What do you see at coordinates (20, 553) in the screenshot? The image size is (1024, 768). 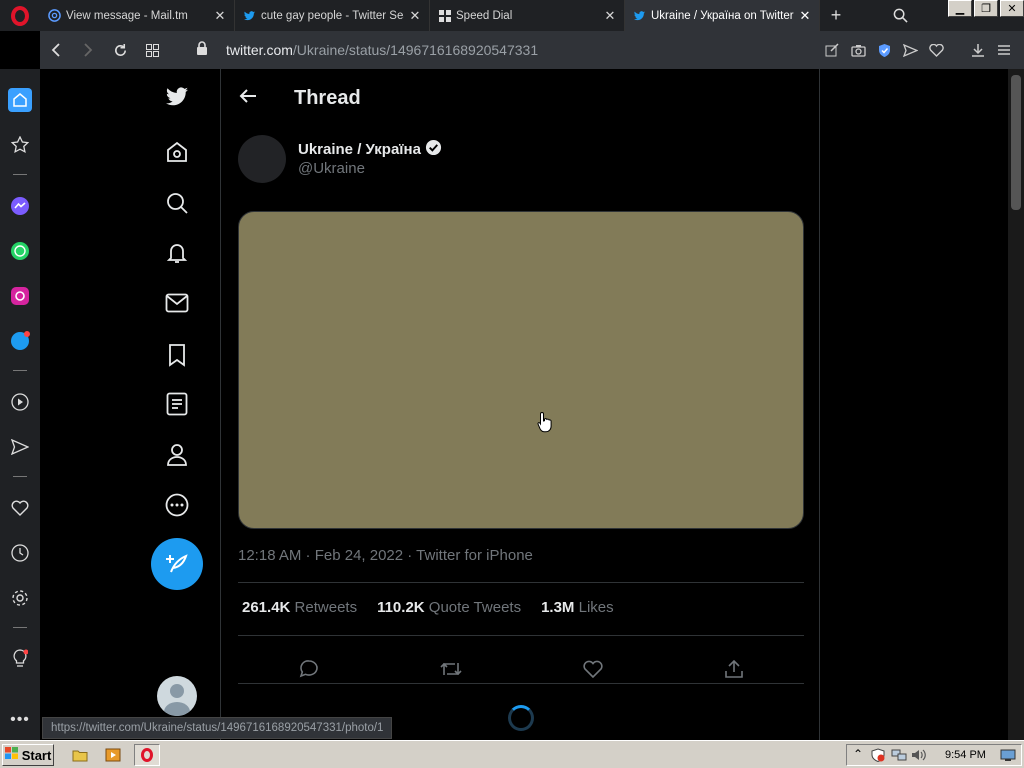 I see `history-icon` at bounding box center [20, 553].